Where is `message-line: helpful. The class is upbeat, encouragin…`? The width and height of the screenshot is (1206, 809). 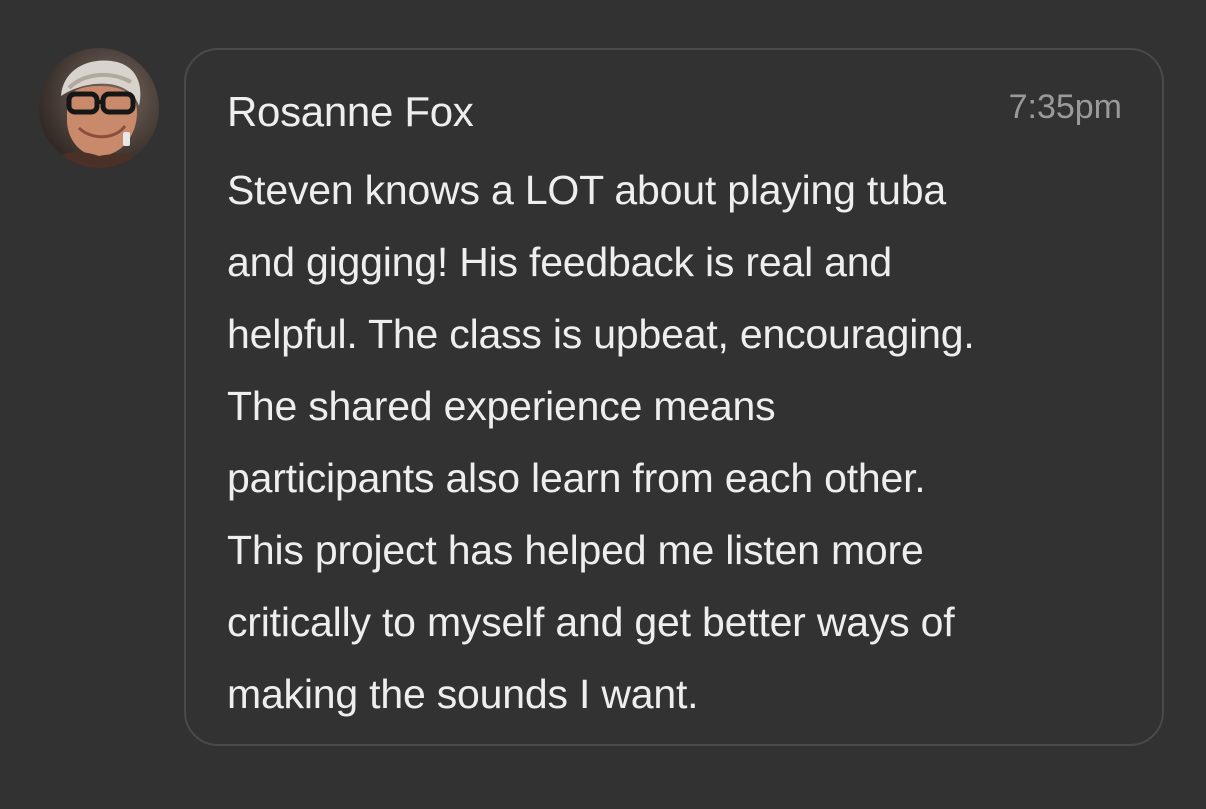
message-line: helpful. The class is upbeat, encouragin… is located at coordinates (601, 334).